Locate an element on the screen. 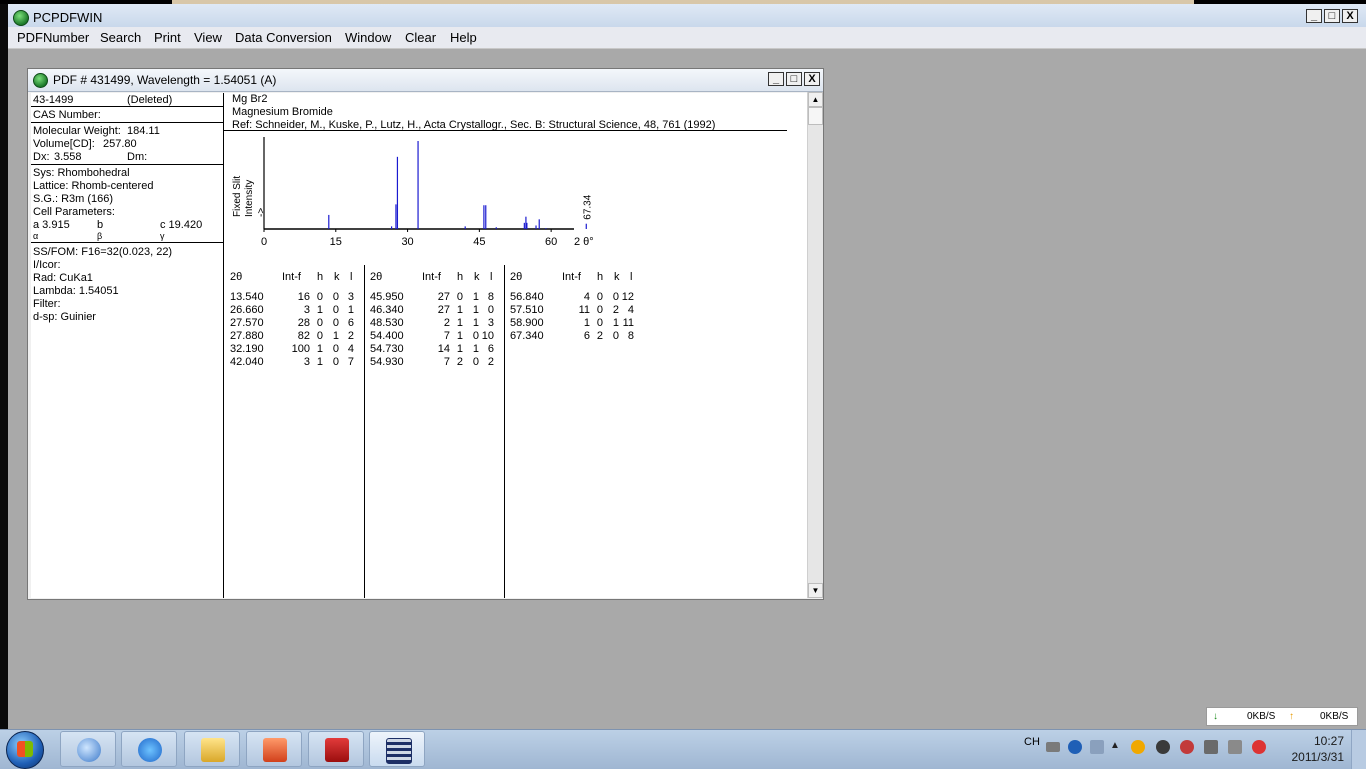 The height and width of the screenshot is (769, 1366). menu-search: Search is located at coordinates (120, 37).